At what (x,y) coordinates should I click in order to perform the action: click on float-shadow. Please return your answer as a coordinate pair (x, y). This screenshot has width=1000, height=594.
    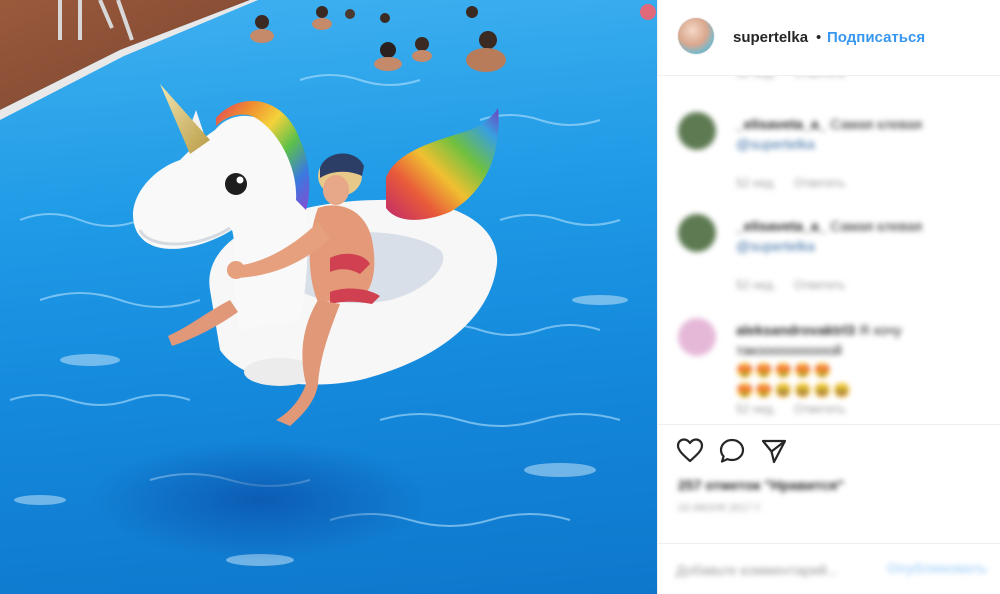
    Looking at the image, I should click on (260, 500).